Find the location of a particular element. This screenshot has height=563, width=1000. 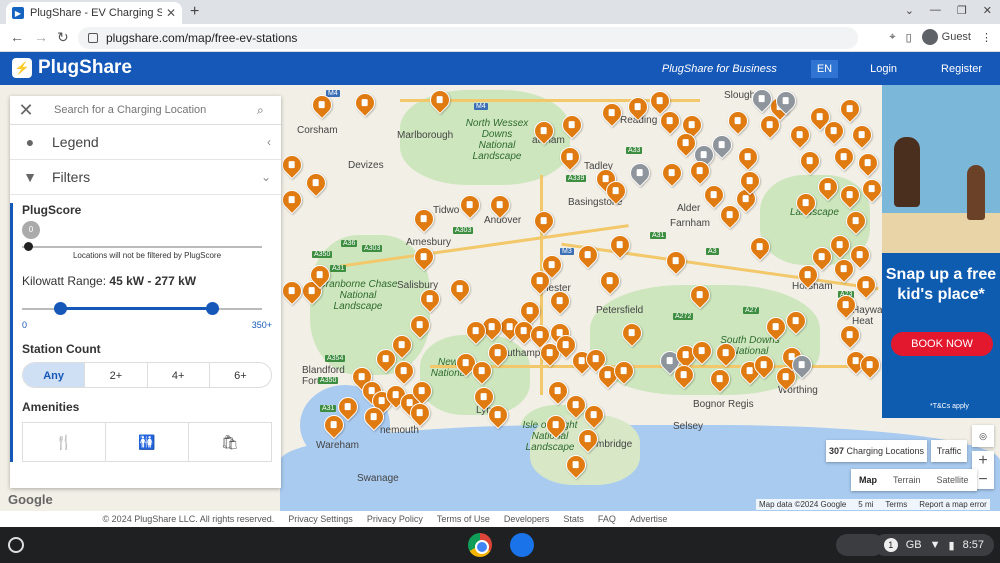

register-link: Register is located at coordinates (961, 69).